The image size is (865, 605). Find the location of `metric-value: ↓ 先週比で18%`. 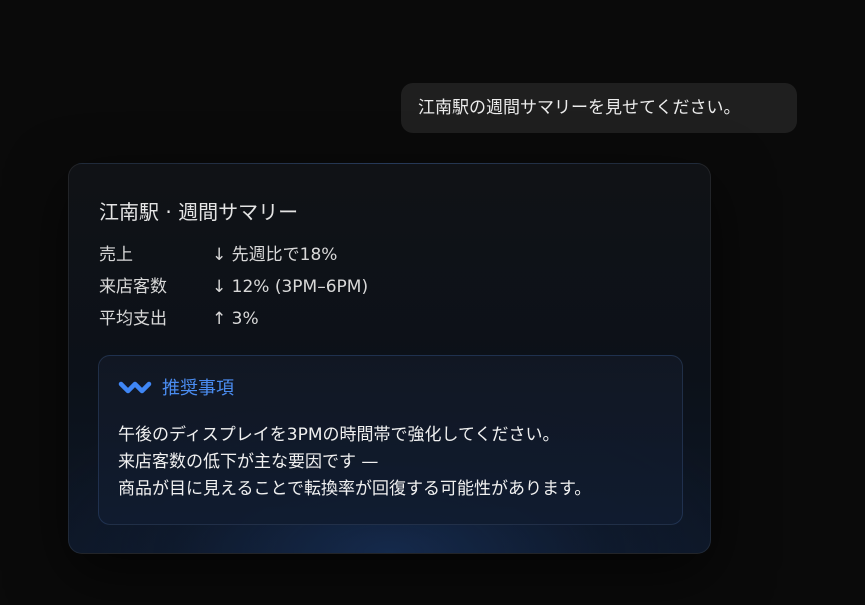

metric-value: ↓ 先週比で18% is located at coordinates (275, 255).